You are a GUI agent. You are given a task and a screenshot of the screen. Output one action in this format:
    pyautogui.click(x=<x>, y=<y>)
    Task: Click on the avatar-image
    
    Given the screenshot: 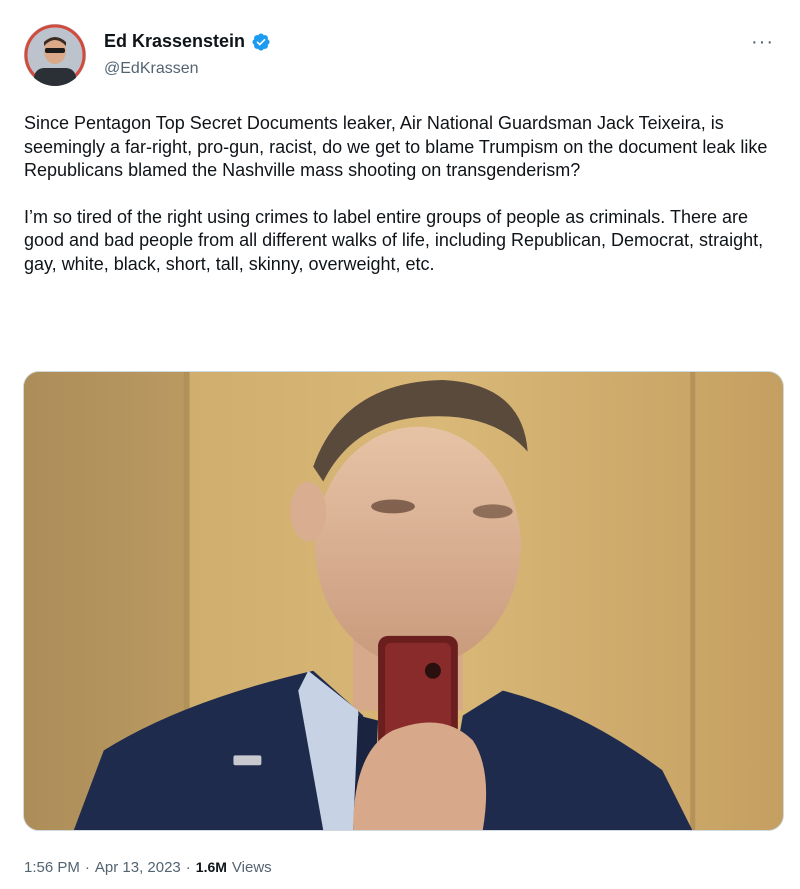 What is the action you would take?
    pyautogui.click(x=55, y=55)
    